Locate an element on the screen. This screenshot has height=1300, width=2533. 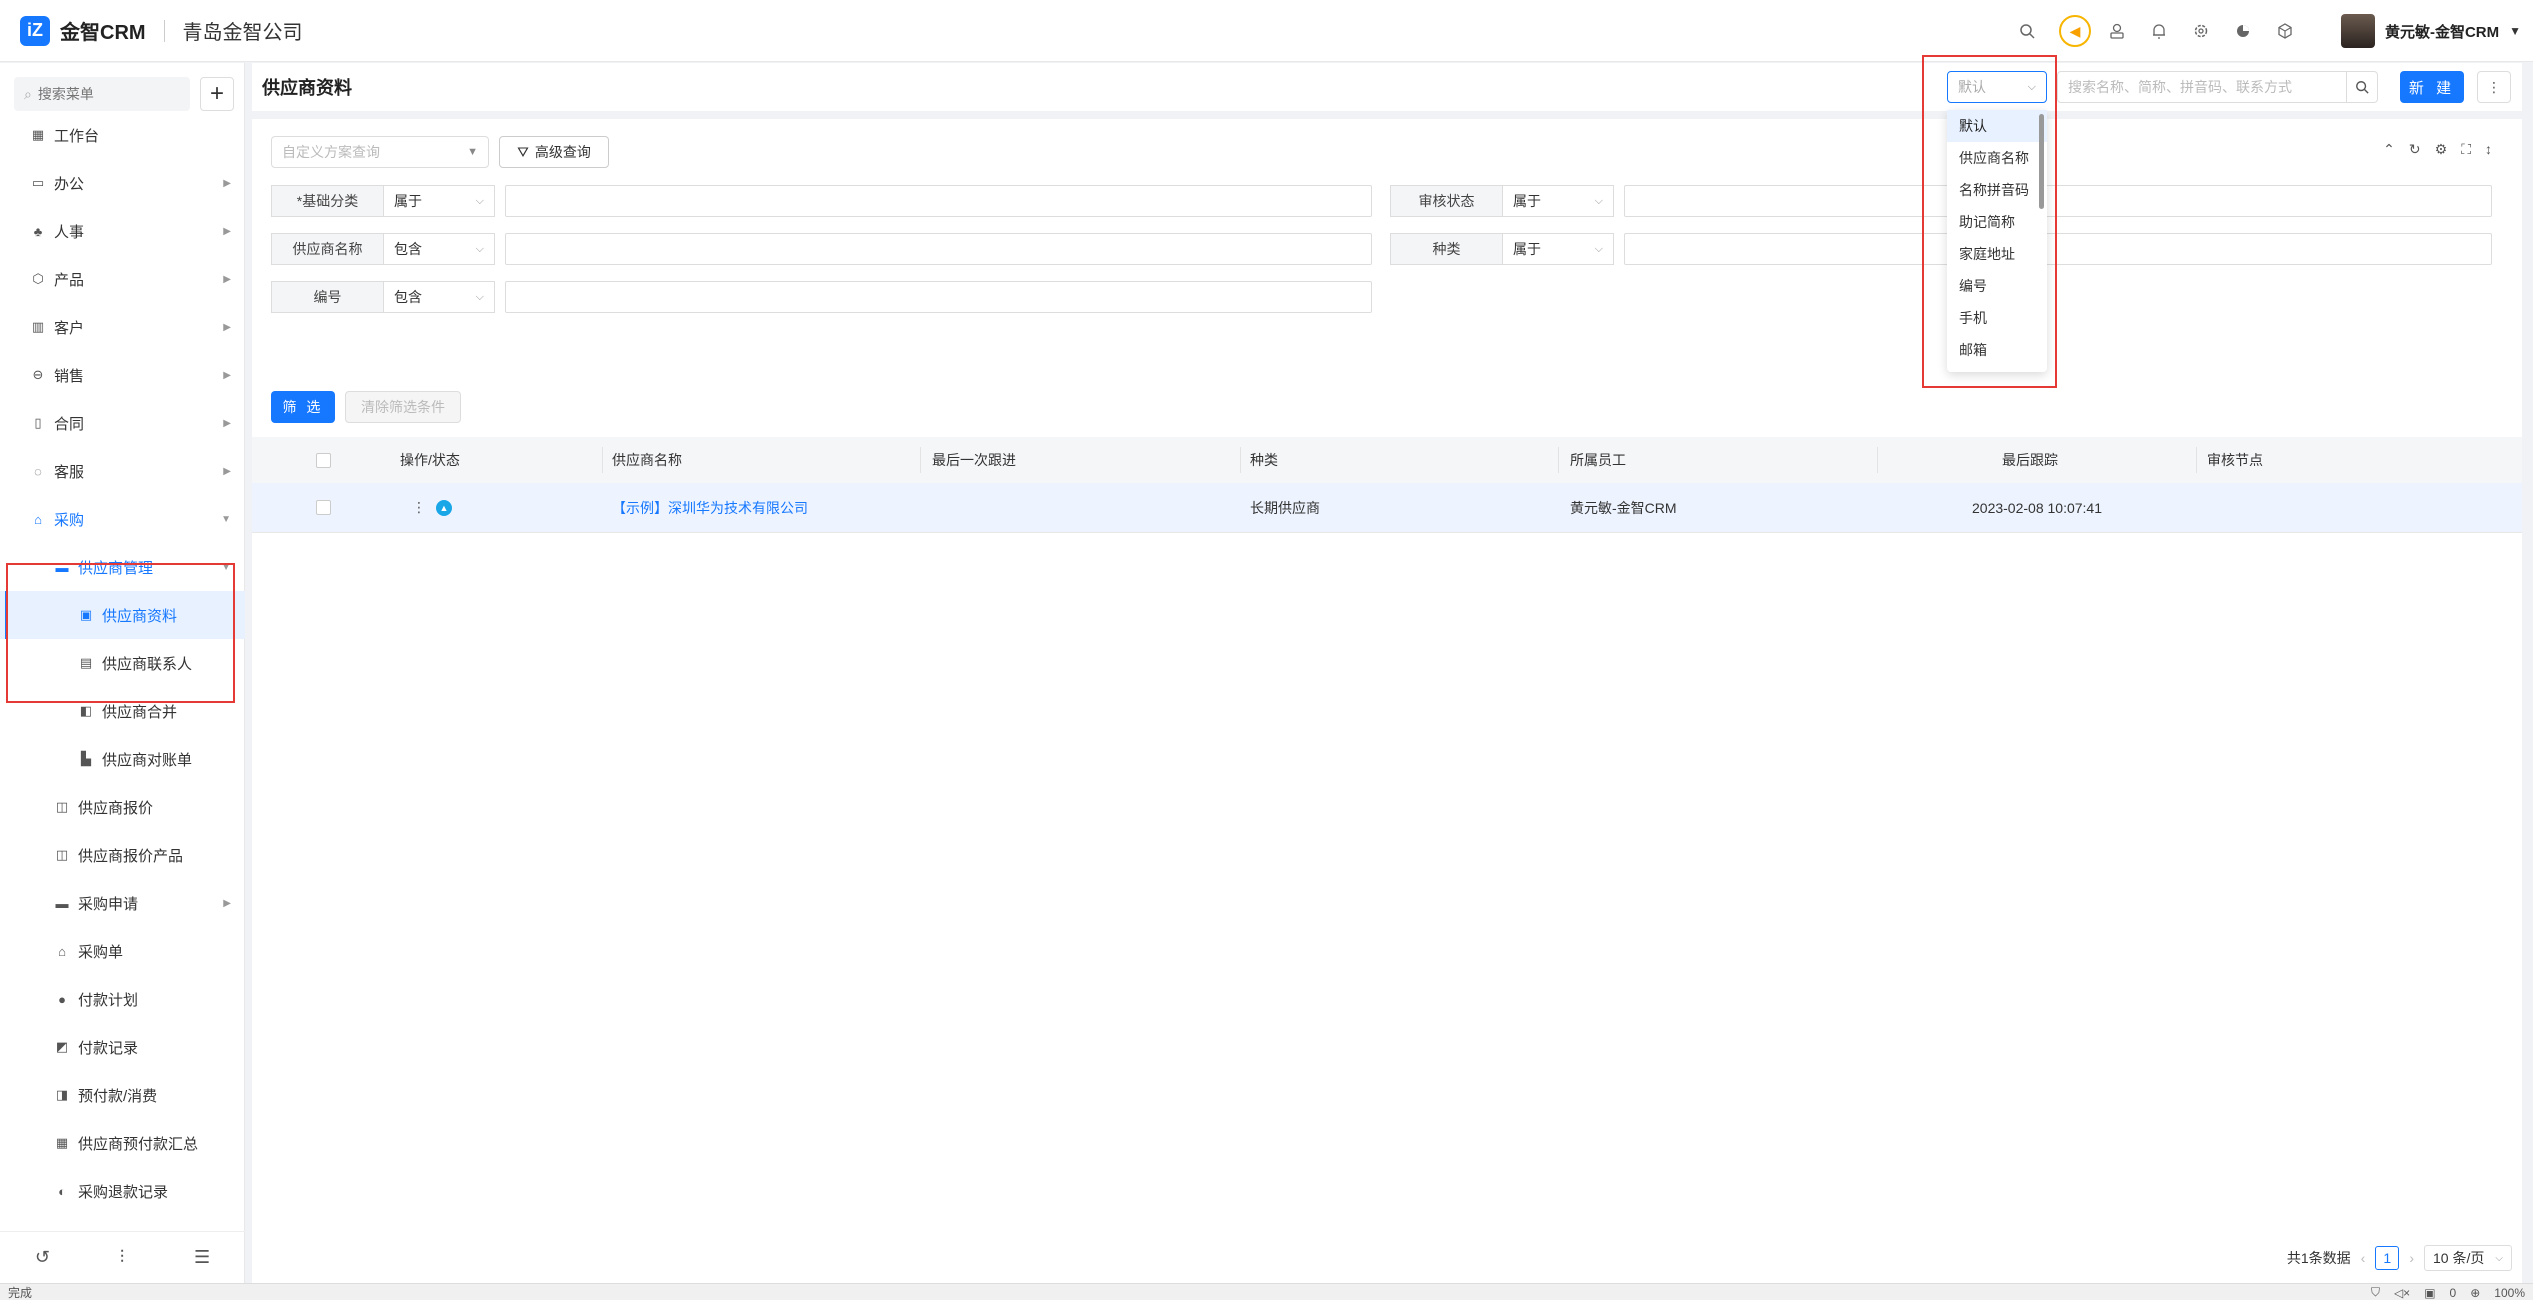
sidebar-item-purchase: ⌂ 采购 ▼ is located at coordinates (122, 519).